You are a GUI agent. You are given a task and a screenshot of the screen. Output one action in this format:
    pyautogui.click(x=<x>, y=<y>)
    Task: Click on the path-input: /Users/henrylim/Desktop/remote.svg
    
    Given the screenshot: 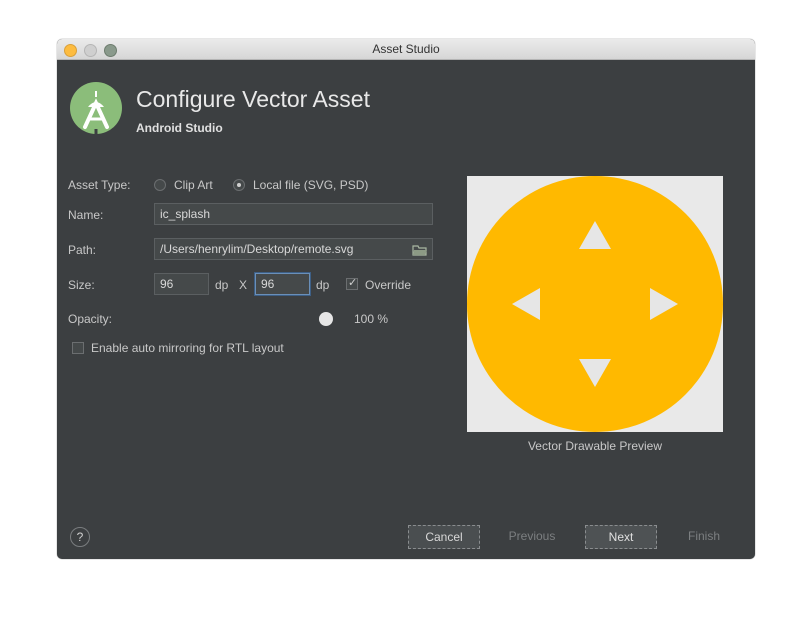 What is the action you would take?
    pyautogui.click(x=293, y=249)
    